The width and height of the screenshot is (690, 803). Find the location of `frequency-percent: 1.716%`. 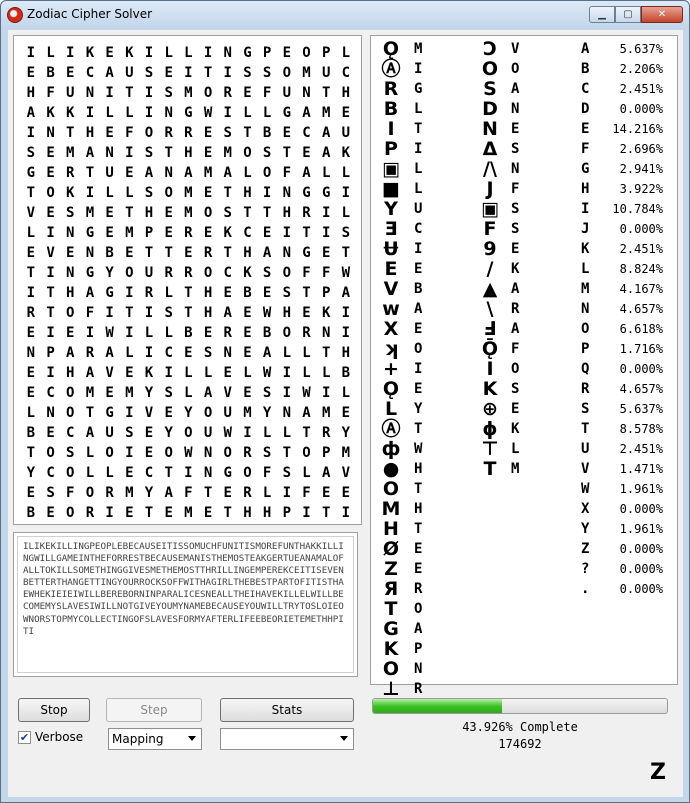

frequency-percent: 1.716% is located at coordinates (641, 349).